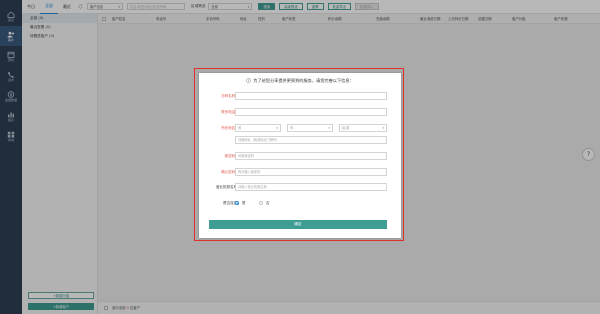 This screenshot has width=600, height=314. I want to click on row-new-password: 新密码* 设置新密码, so click(300, 156).